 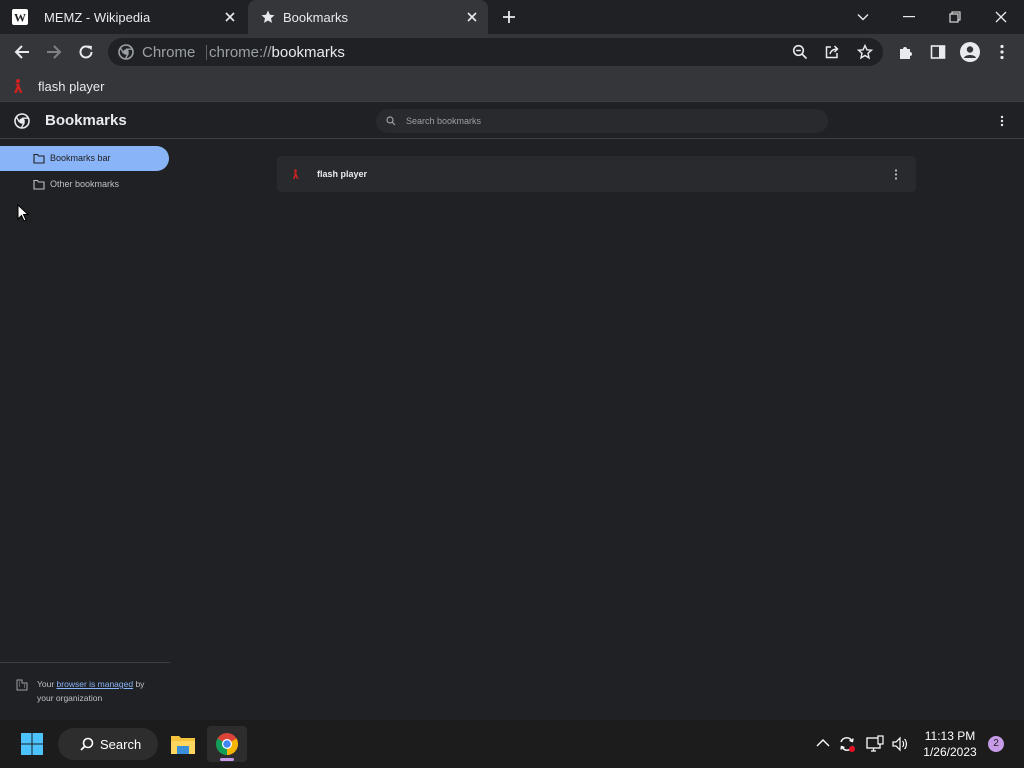 What do you see at coordinates (512, 744) in the screenshot?
I see `taskbar: Search 11:13 PM 1/26/2023 2` at bounding box center [512, 744].